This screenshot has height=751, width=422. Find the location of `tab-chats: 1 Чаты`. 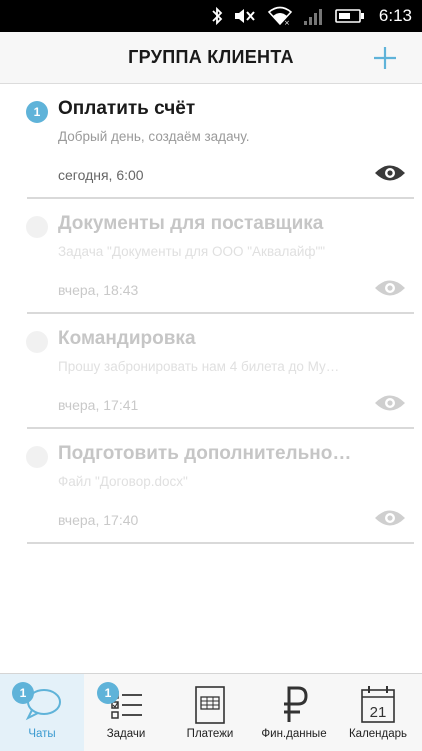

tab-chats: 1 Чаты is located at coordinates (42, 712).